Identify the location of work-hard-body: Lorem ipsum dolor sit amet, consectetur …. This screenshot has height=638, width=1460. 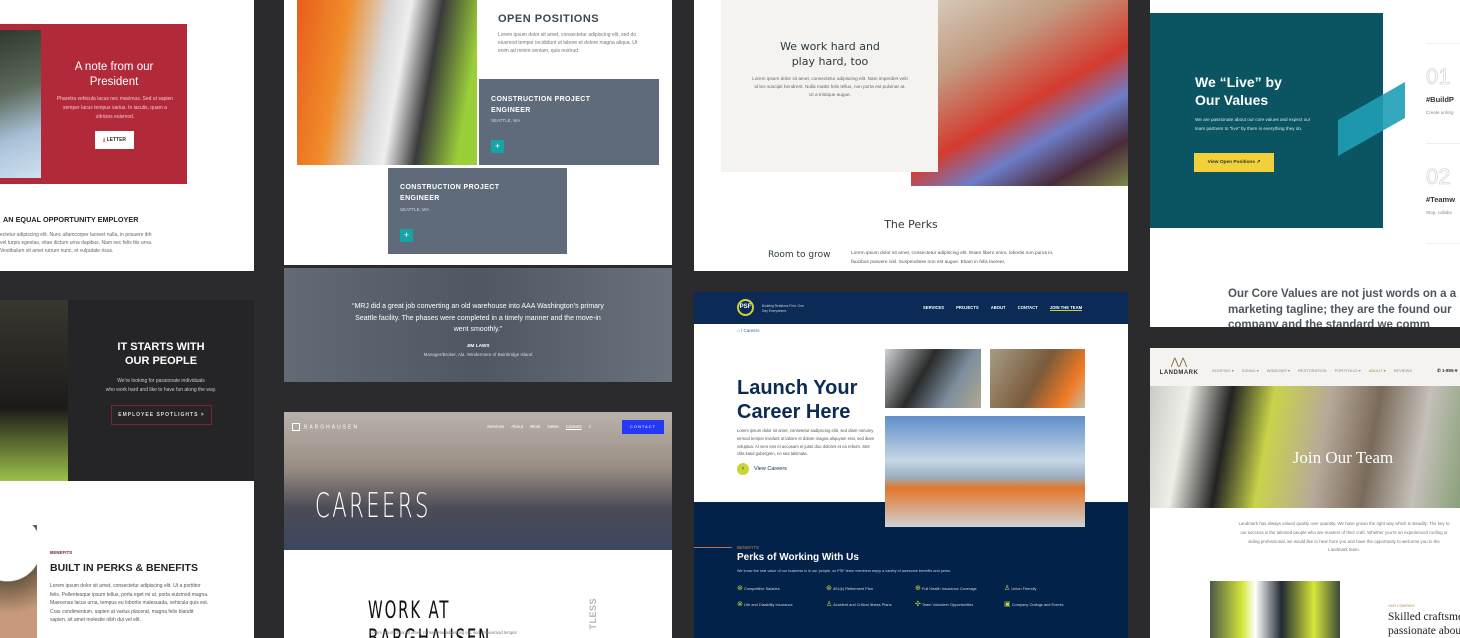
(830, 86).